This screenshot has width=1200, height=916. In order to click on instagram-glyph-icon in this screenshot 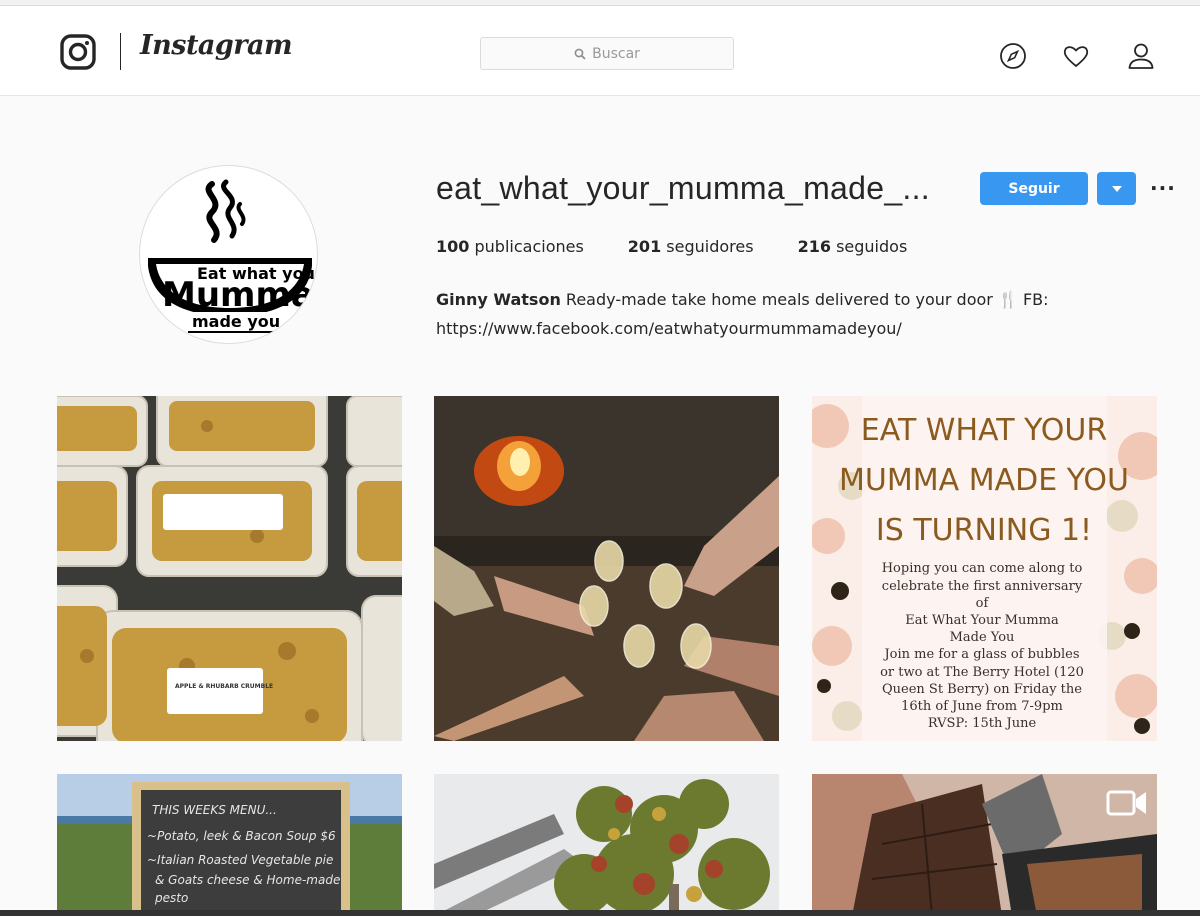, I will do `click(78, 52)`.